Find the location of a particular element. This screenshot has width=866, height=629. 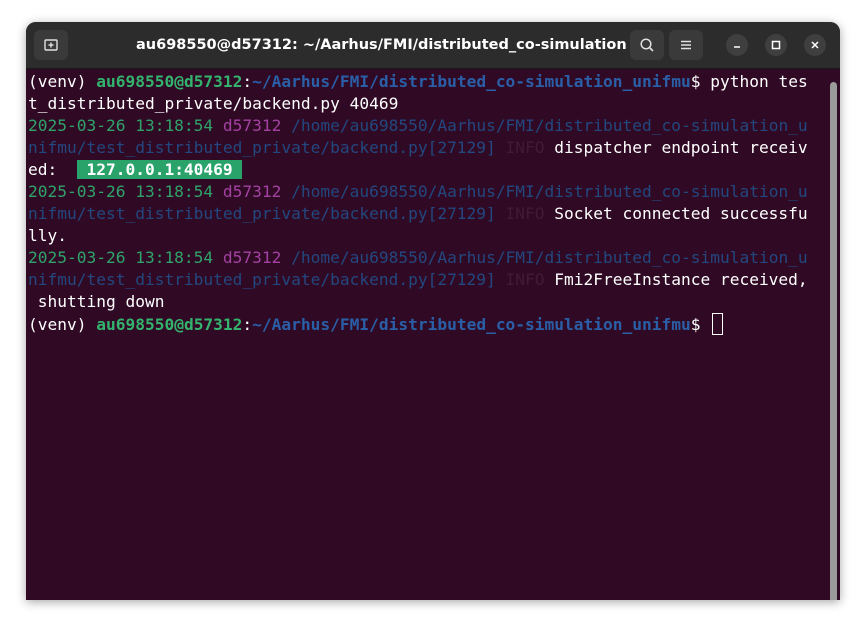

menu-button is located at coordinates (686, 45).